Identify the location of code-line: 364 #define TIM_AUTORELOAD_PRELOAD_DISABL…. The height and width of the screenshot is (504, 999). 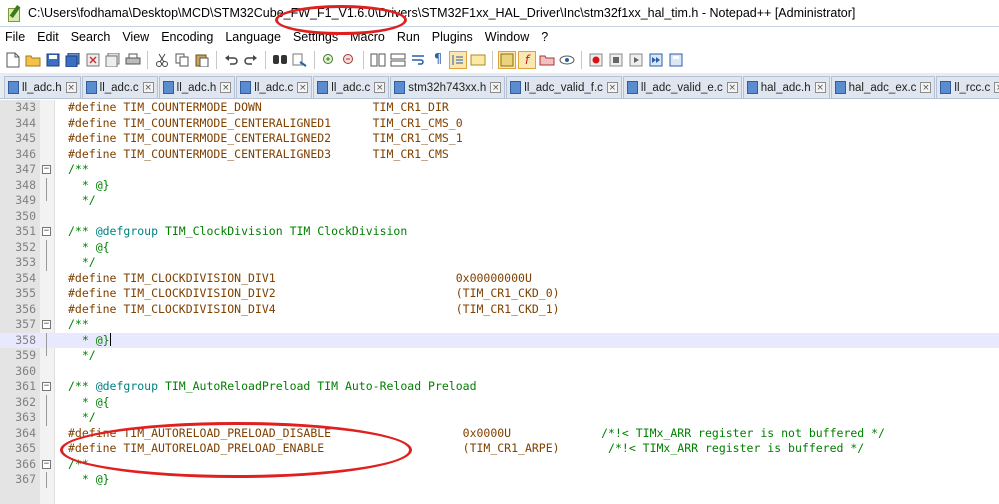
(499, 434).